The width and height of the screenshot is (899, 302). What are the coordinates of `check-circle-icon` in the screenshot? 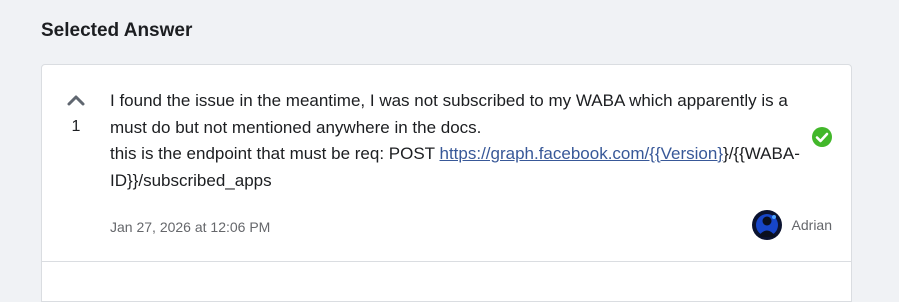 It's located at (822, 137).